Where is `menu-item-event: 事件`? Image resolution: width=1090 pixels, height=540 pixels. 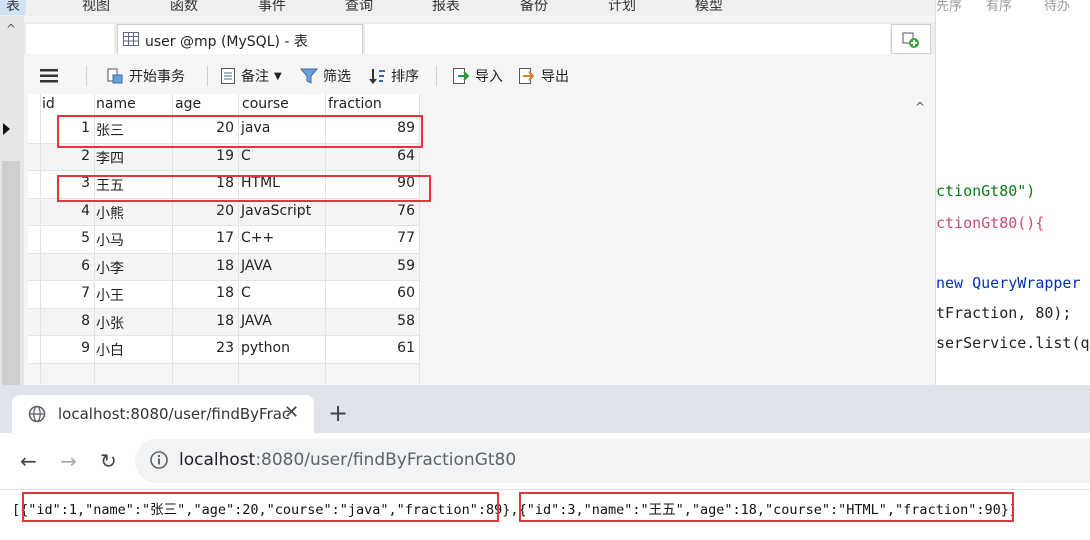 menu-item-event: 事件 is located at coordinates (272, 7).